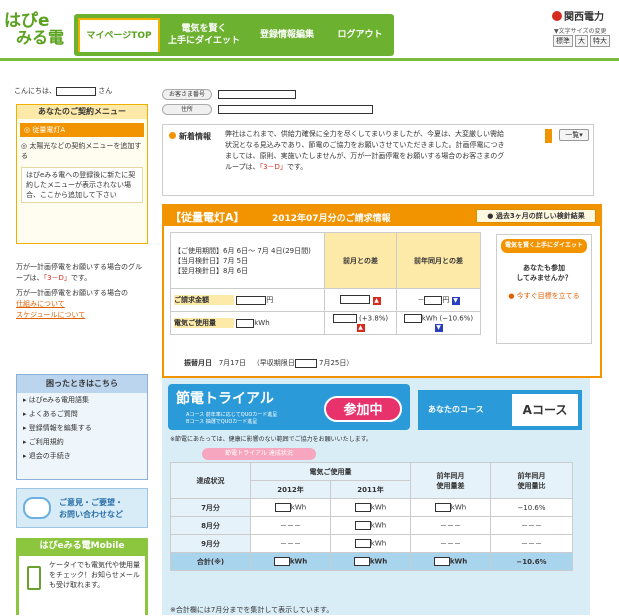  What do you see at coordinates (105, 91) in the screenshot?
I see `greeting-suffix: さん` at bounding box center [105, 91].